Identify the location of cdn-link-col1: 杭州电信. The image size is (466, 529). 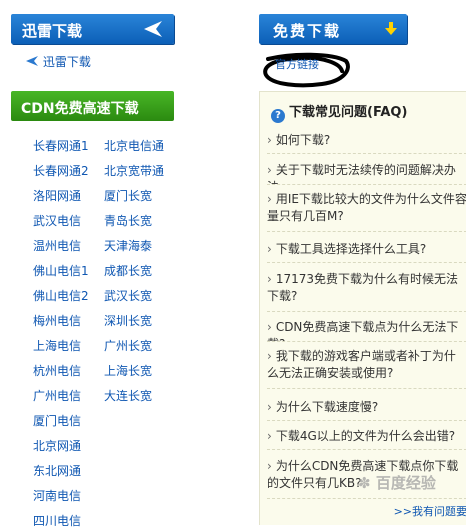
(57, 370).